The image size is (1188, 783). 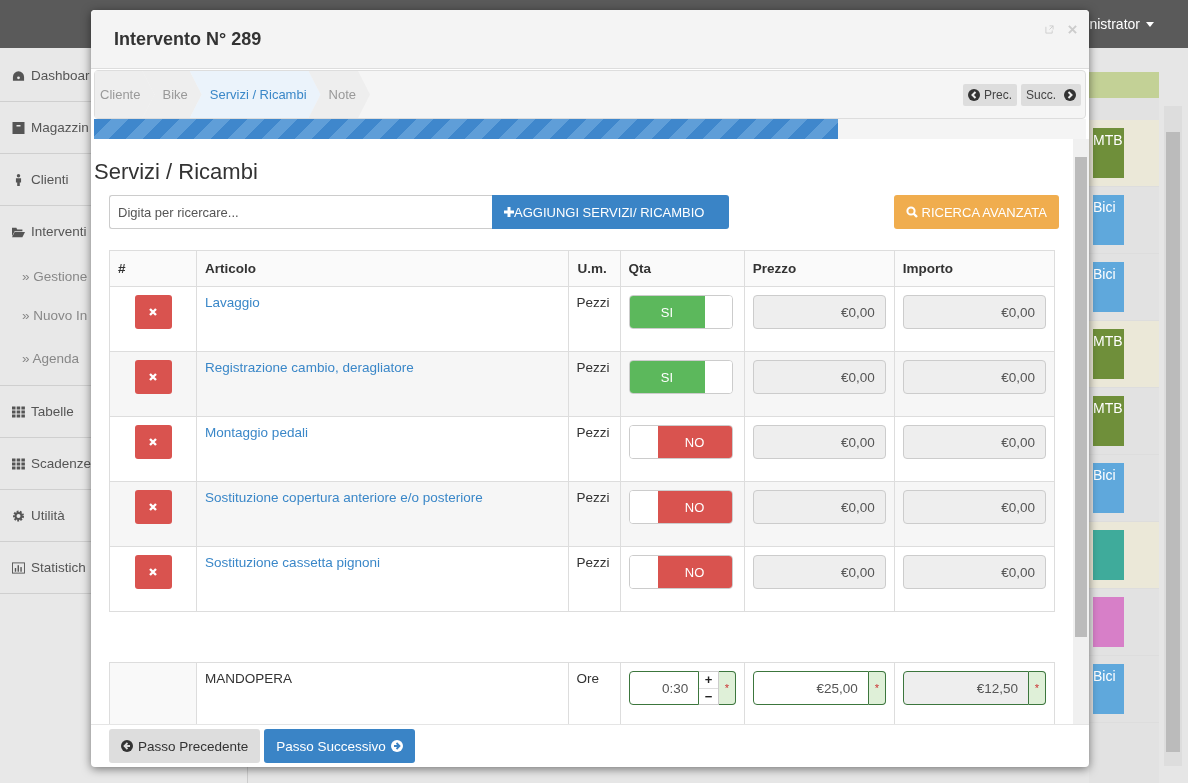 What do you see at coordinates (60, 75) in the screenshot?
I see `sidebar-item: Dashboar` at bounding box center [60, 75].